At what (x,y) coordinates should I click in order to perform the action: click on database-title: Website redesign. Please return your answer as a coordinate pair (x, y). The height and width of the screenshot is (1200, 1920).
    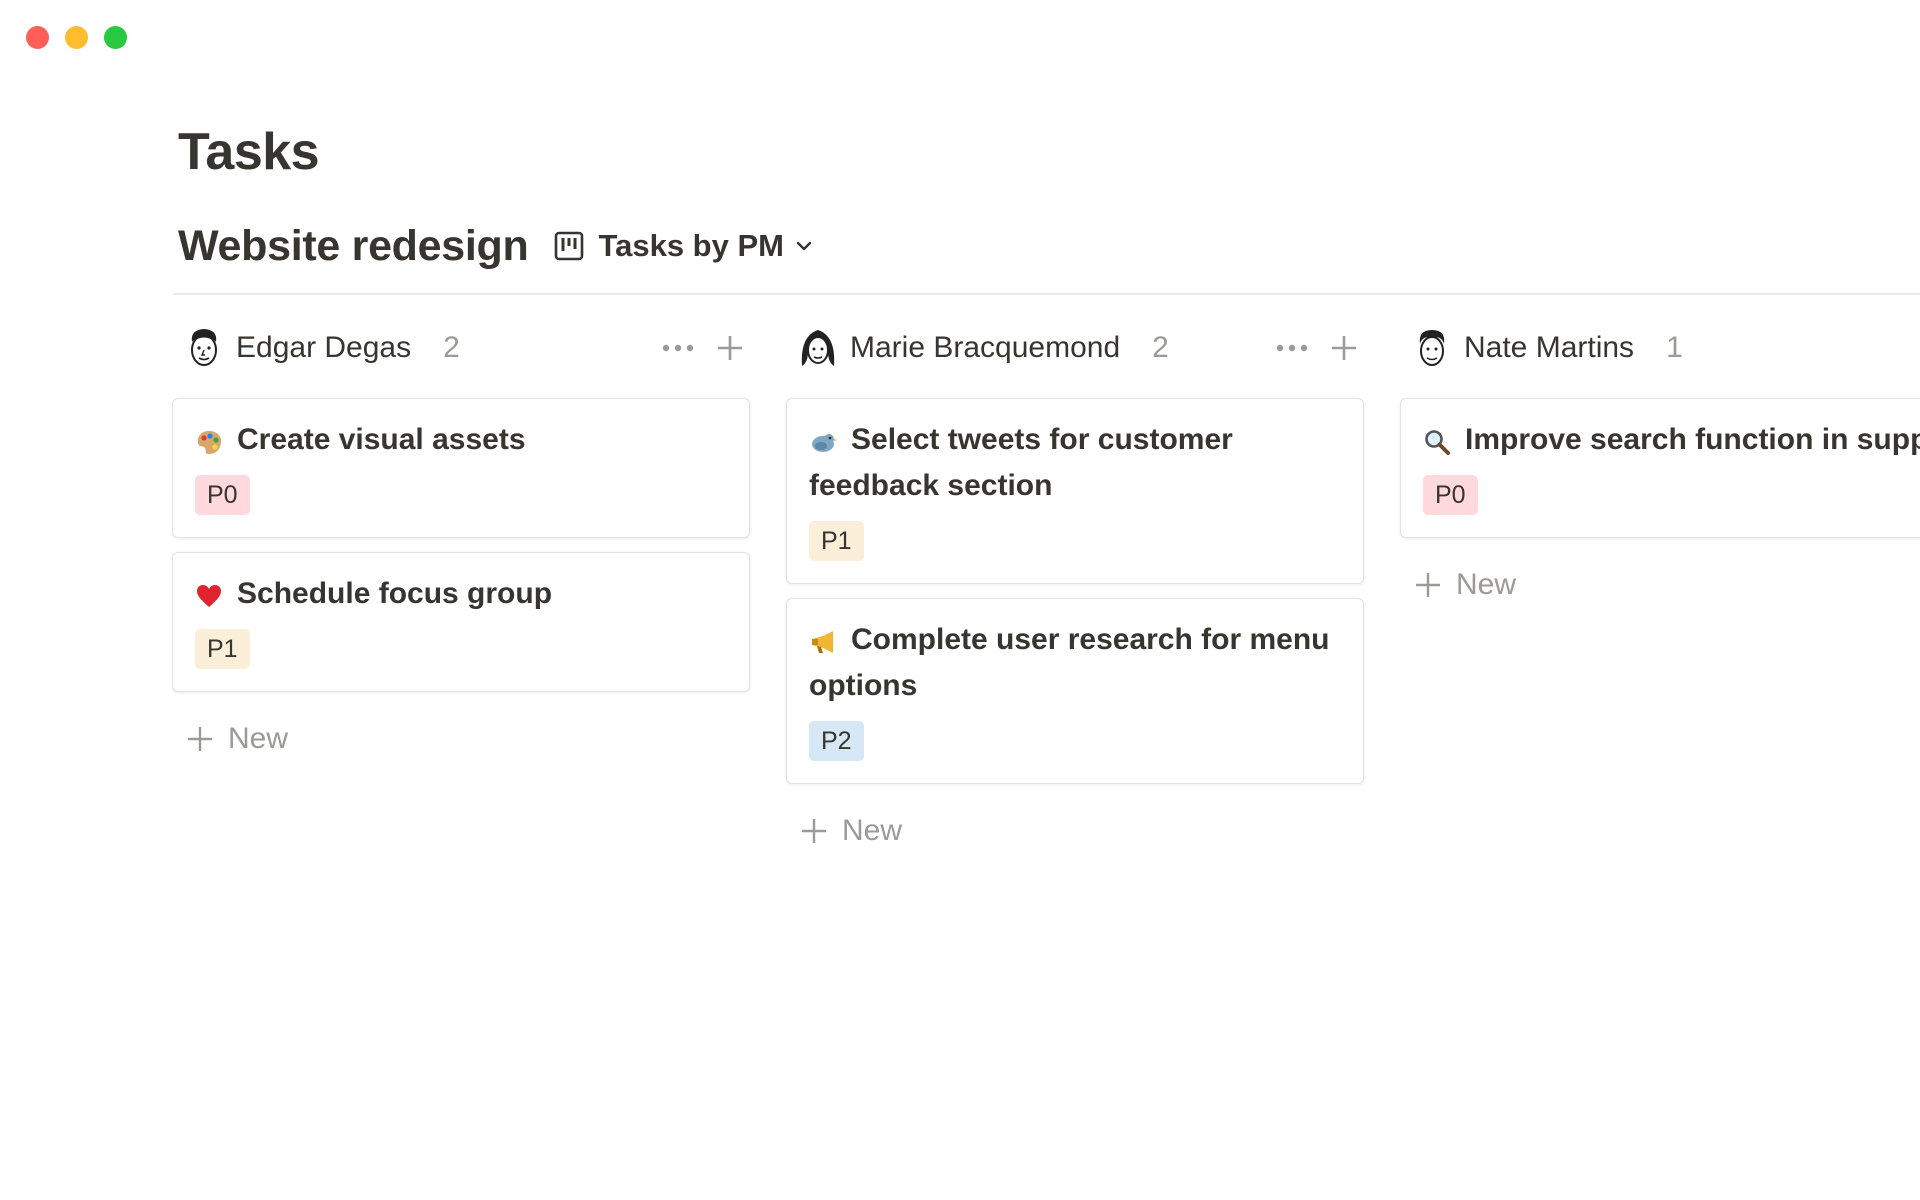
    Looking at the image, I should click on (353, 246).